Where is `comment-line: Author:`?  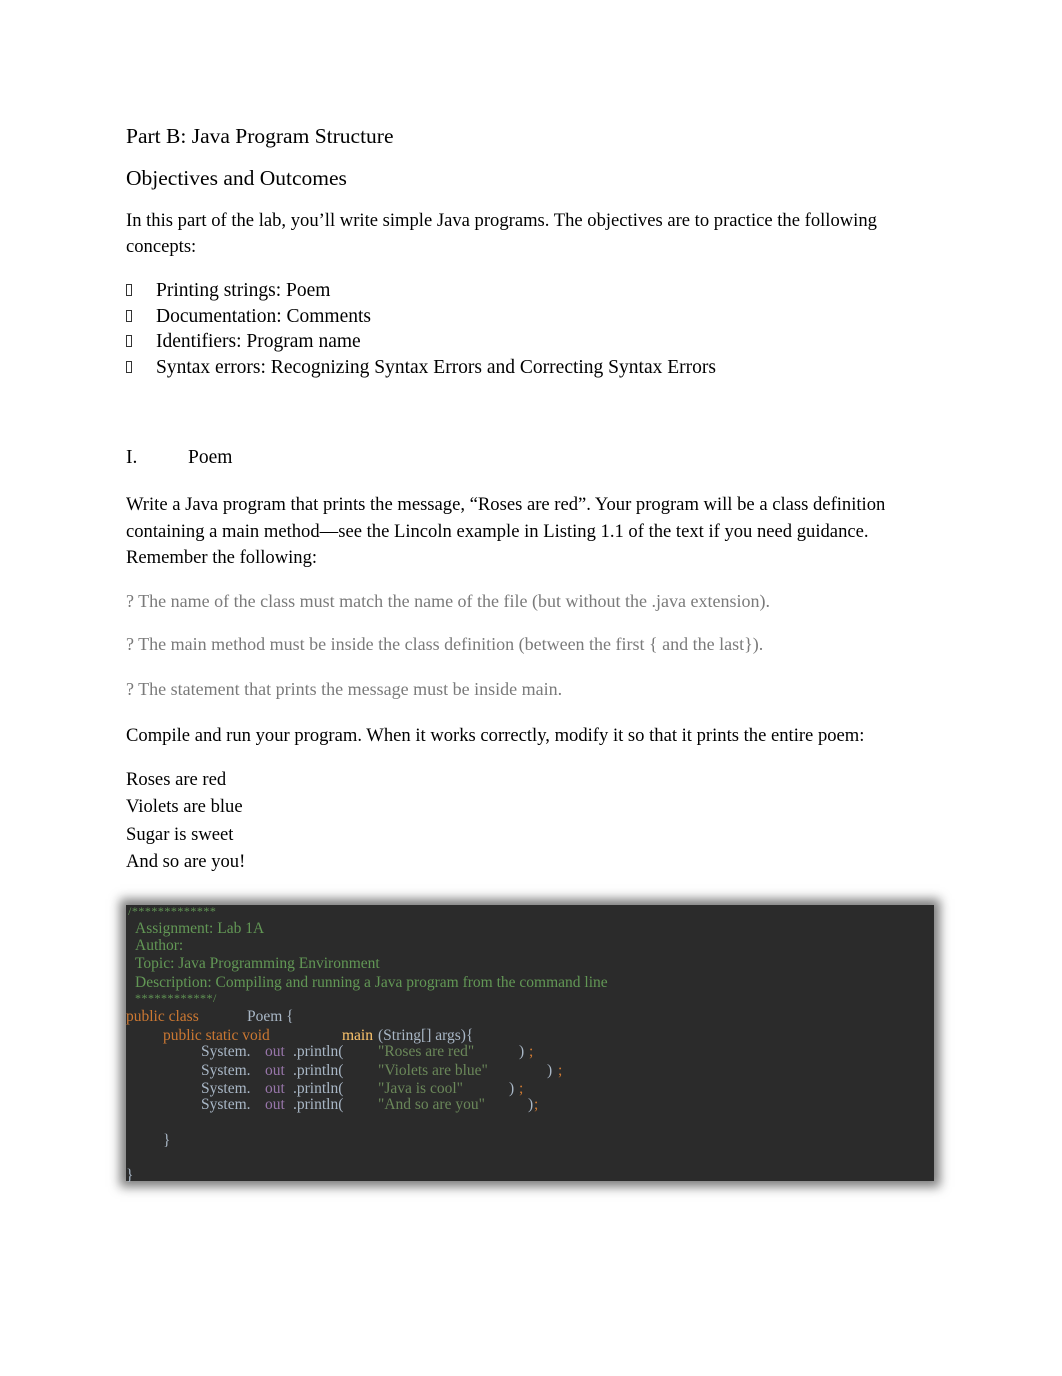
comment-line: Author: is located at coordinates (159, 945).